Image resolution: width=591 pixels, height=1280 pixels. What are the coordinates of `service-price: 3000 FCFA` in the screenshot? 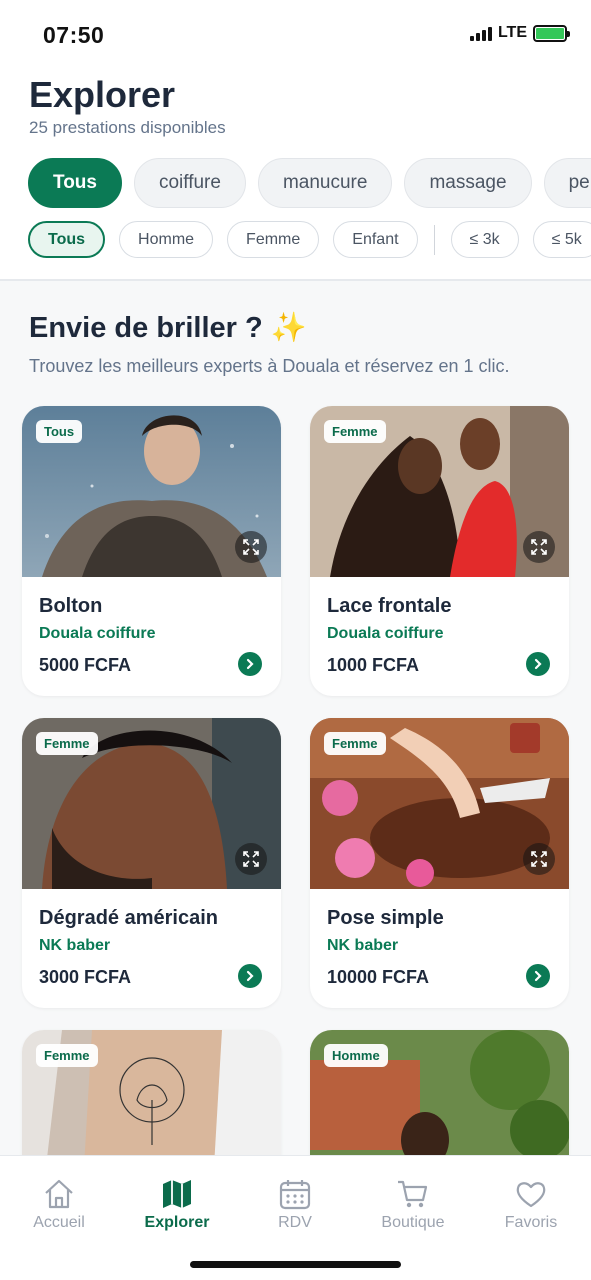 It's located at (85, 977).